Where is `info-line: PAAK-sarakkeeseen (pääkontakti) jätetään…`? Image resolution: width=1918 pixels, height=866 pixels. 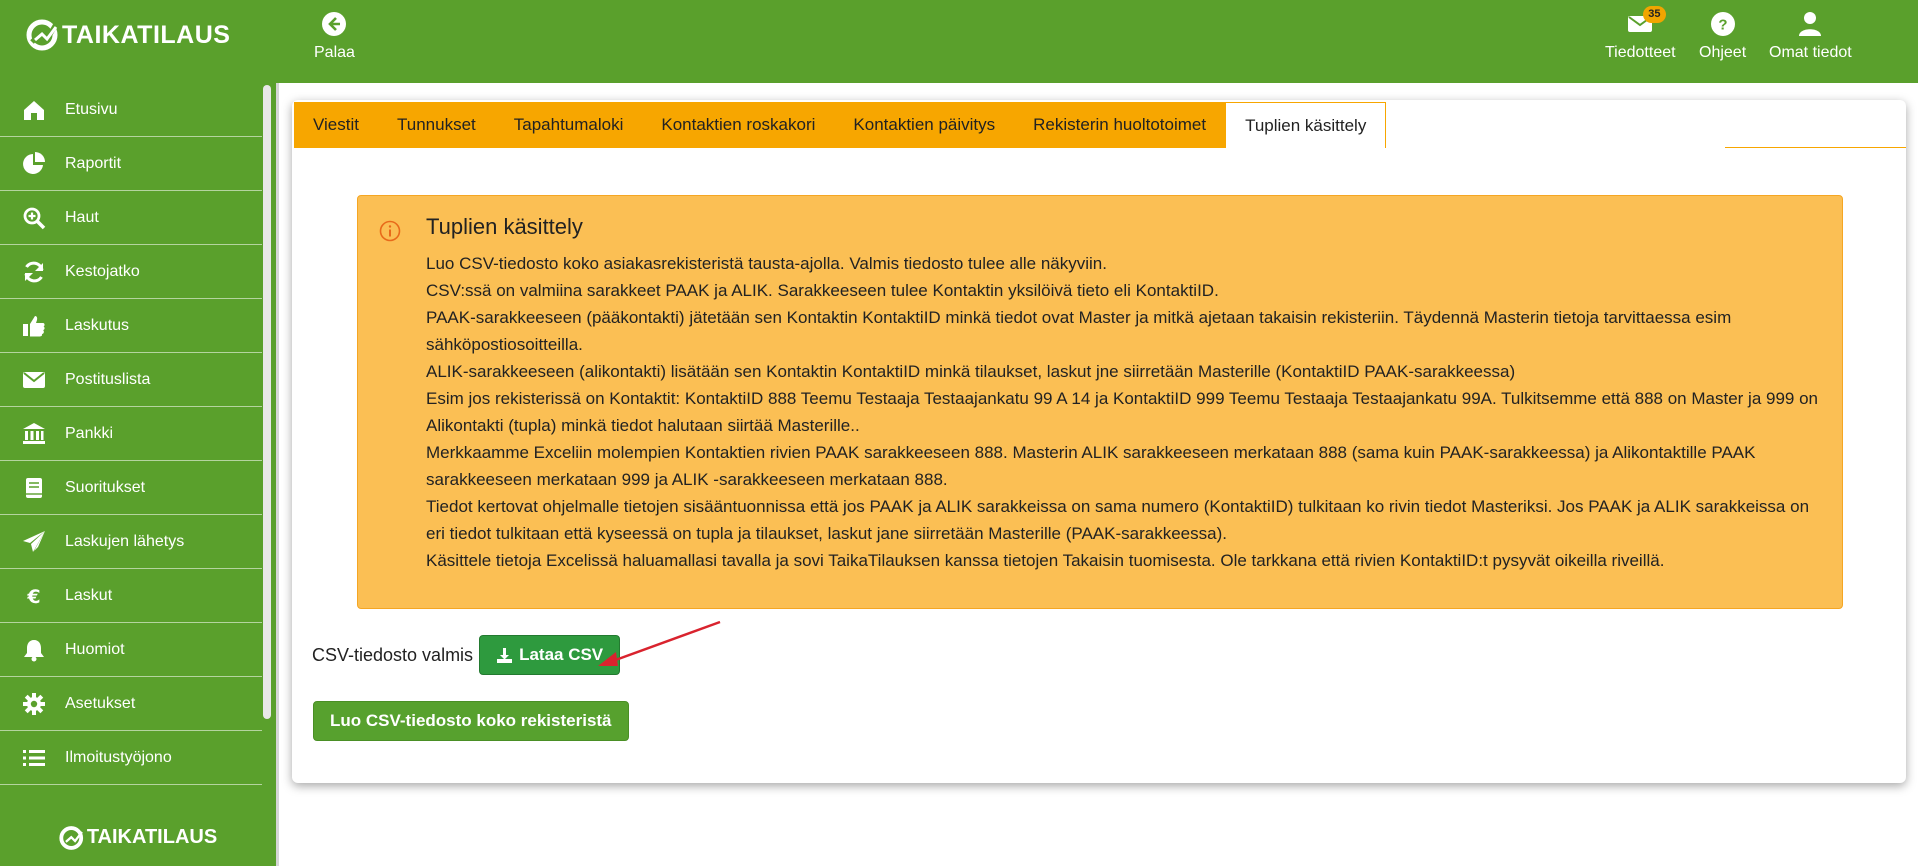 info-line: PAAK-sarakkeeseen (pääkontakti) jätetään… is located at coordinates (1079, 331).